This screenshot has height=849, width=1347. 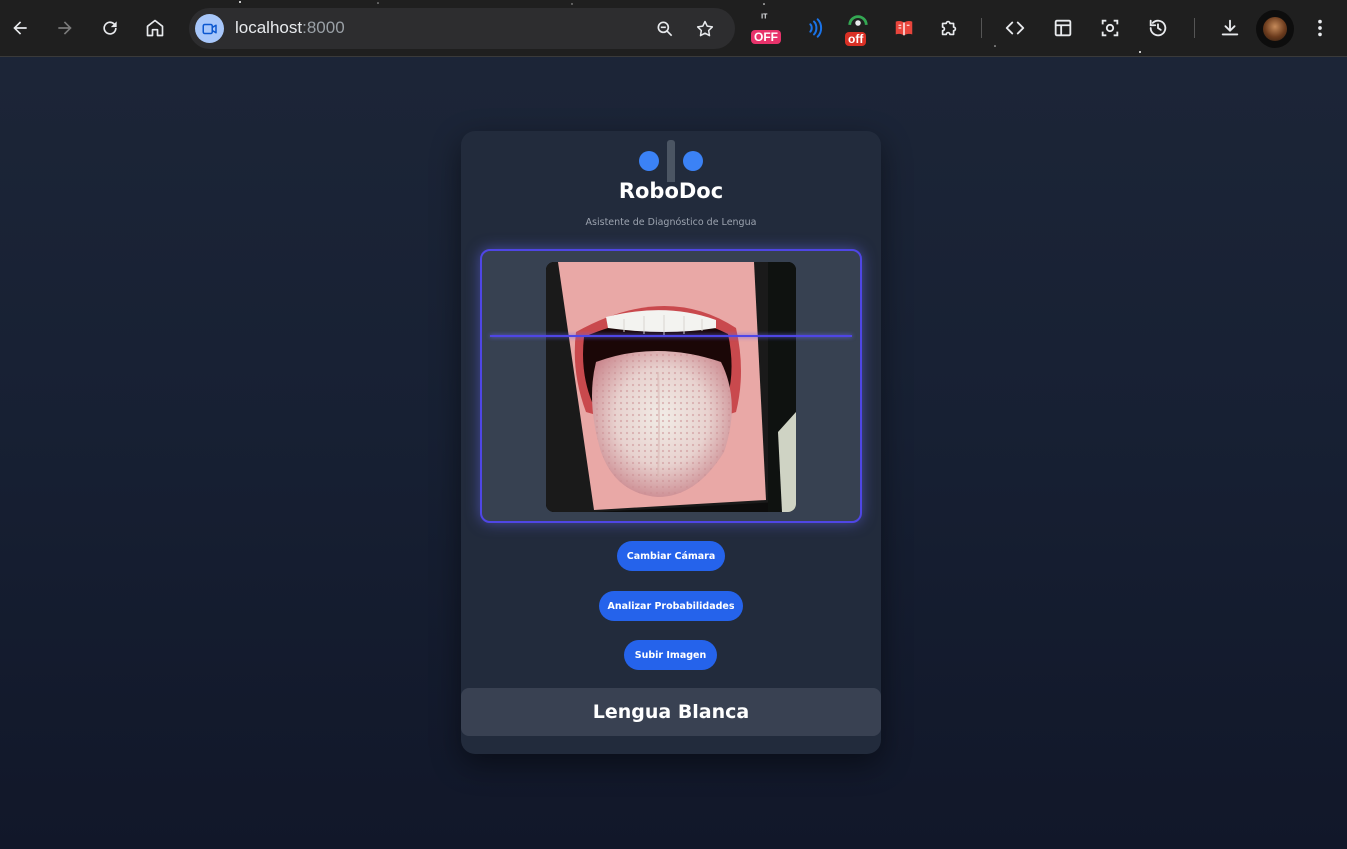 I want to click on extension-book, so click(x=904, y=28).